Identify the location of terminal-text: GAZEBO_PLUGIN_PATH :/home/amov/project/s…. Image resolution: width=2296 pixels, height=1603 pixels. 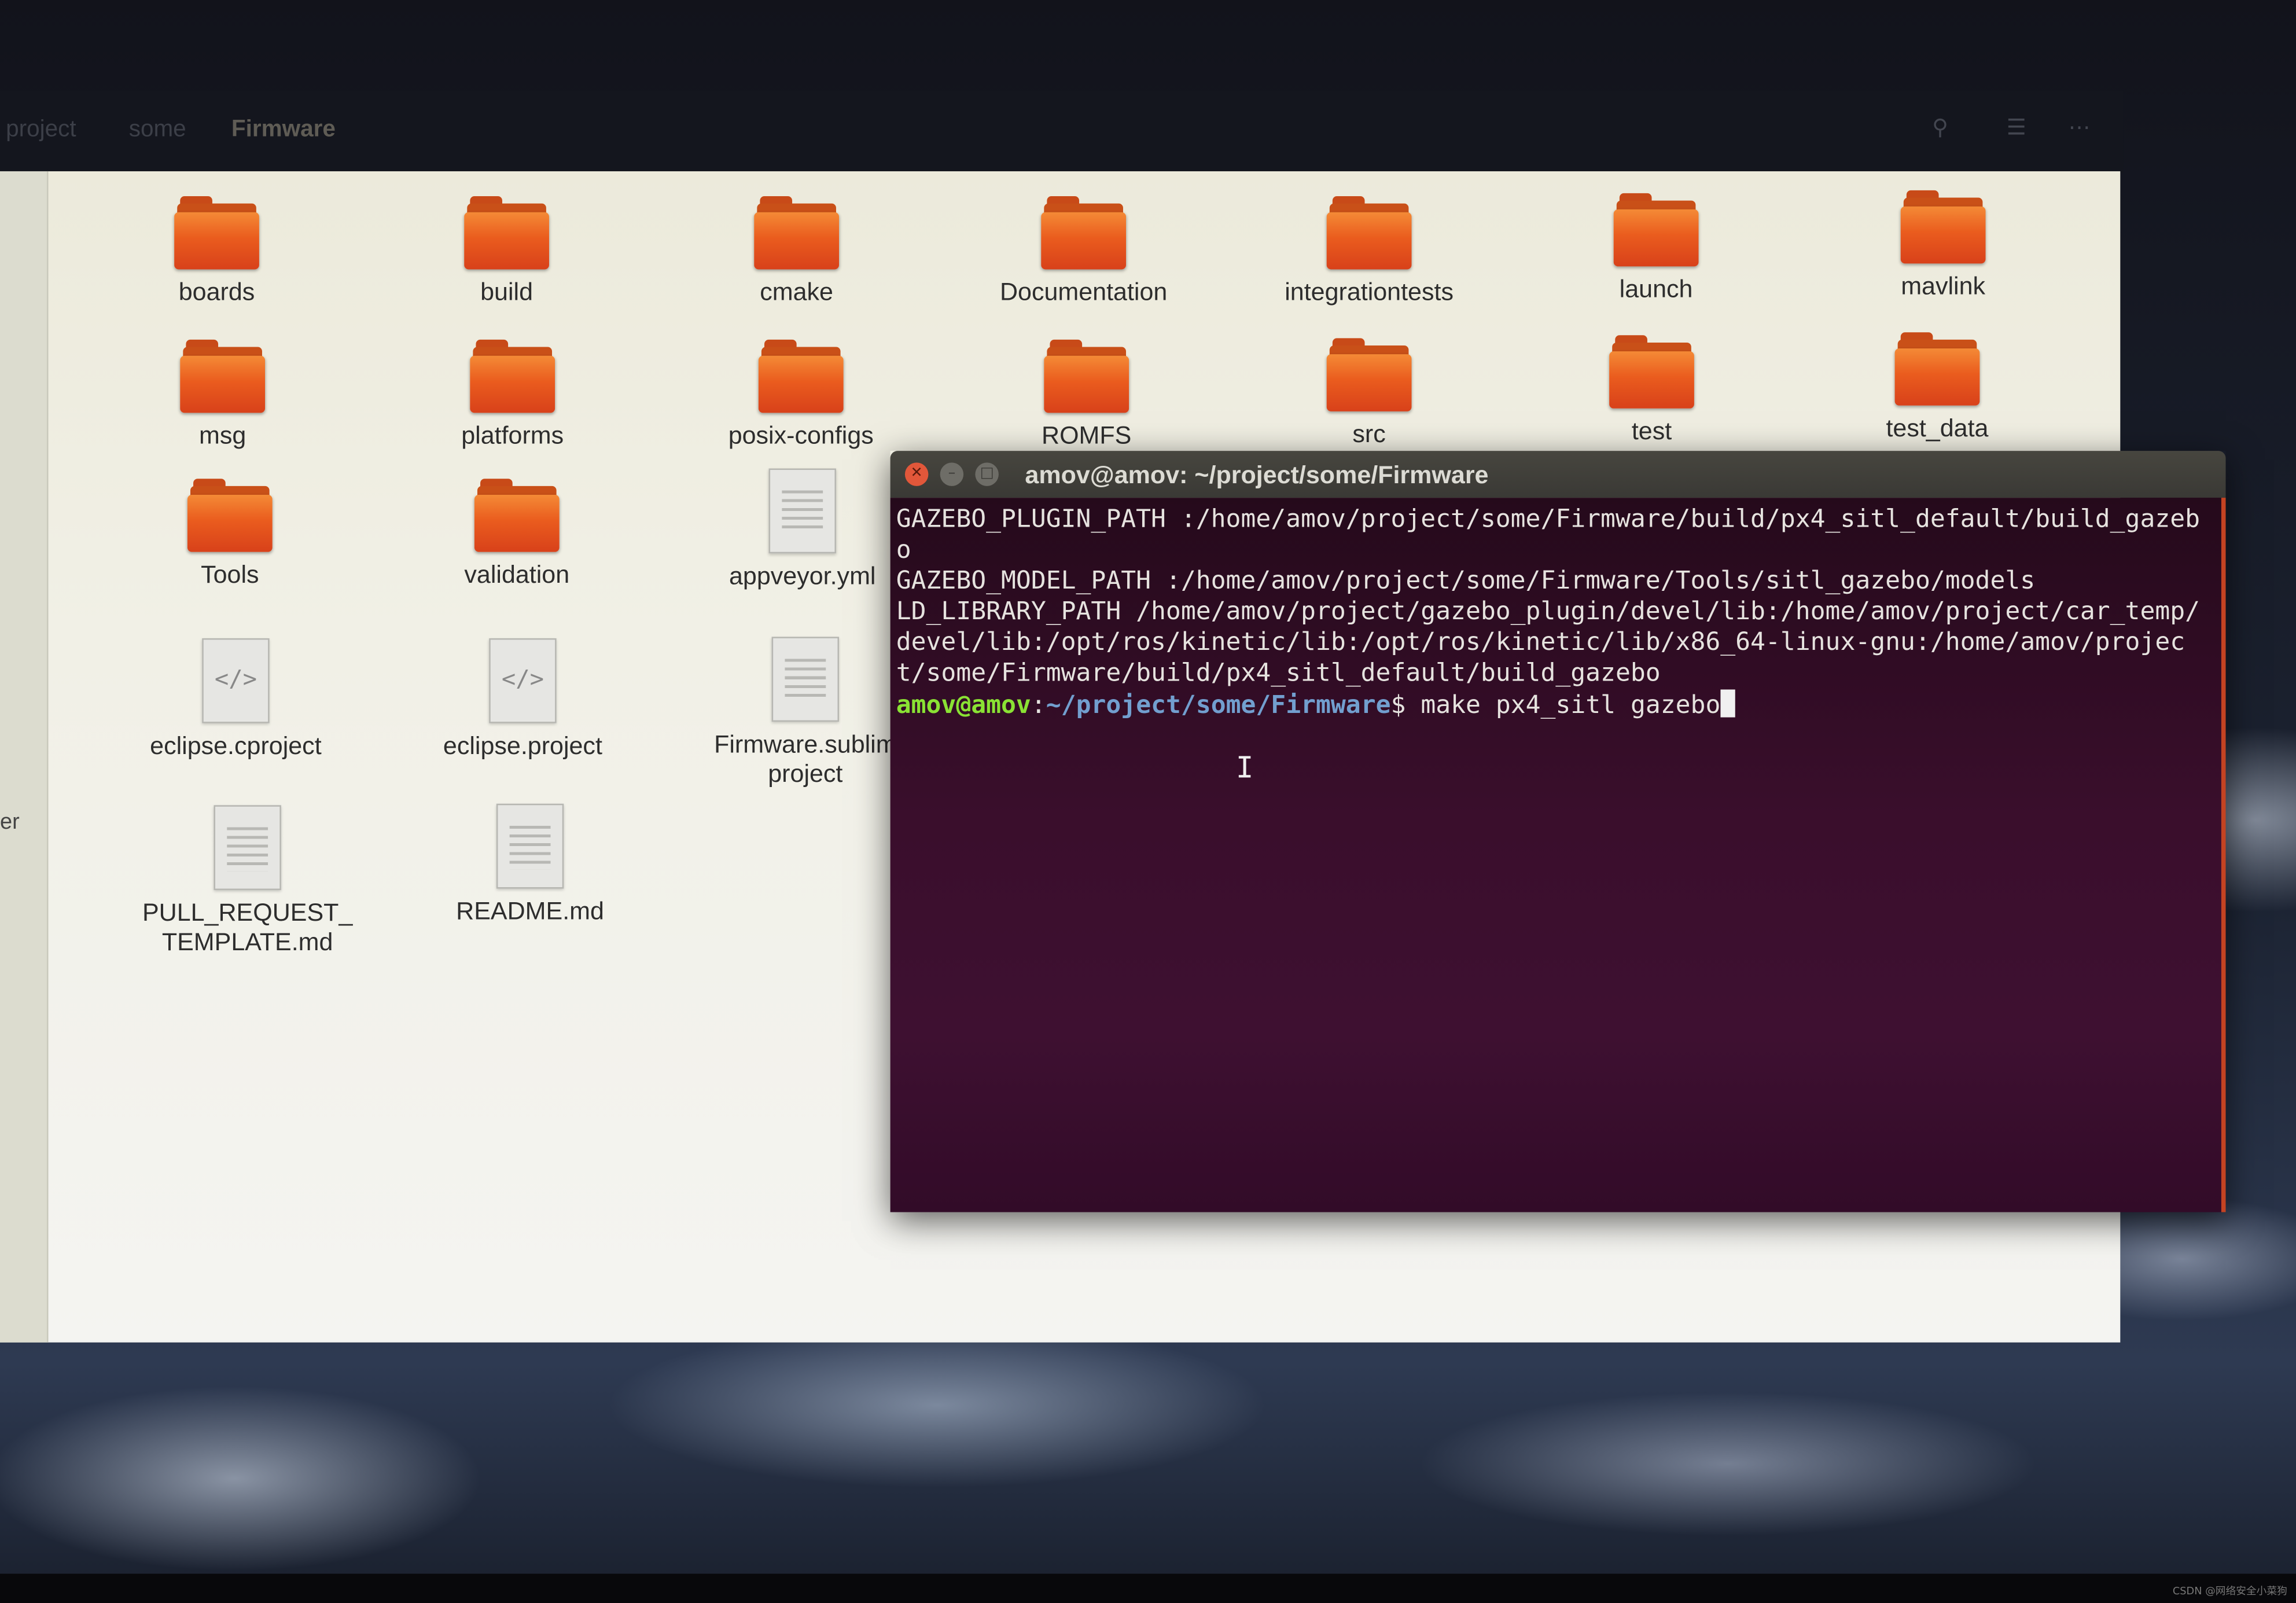
(1553, 613).